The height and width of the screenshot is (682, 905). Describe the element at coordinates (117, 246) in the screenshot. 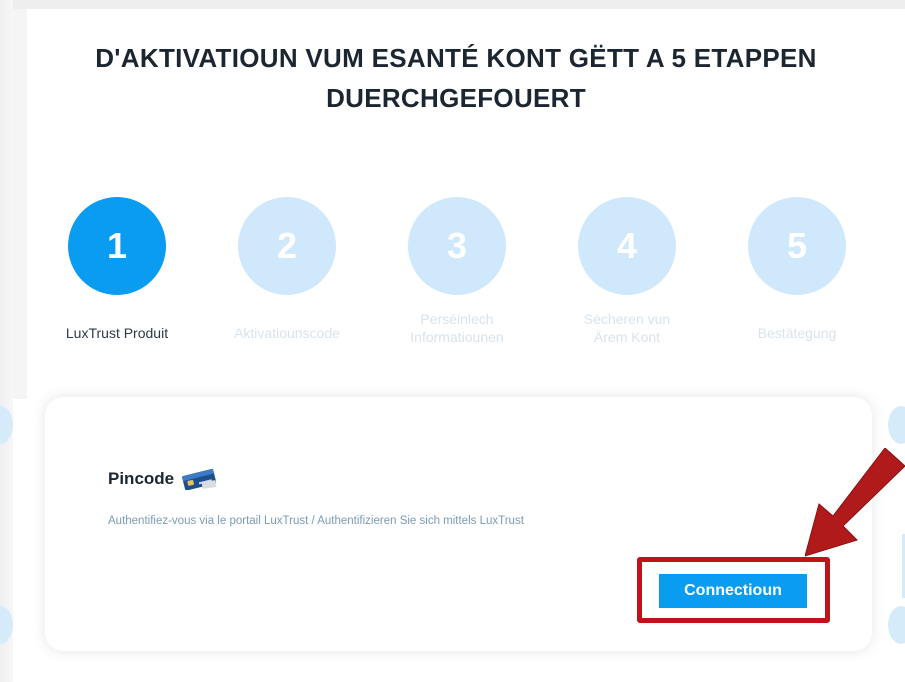

I see `step-1-circle: 1` at that location.